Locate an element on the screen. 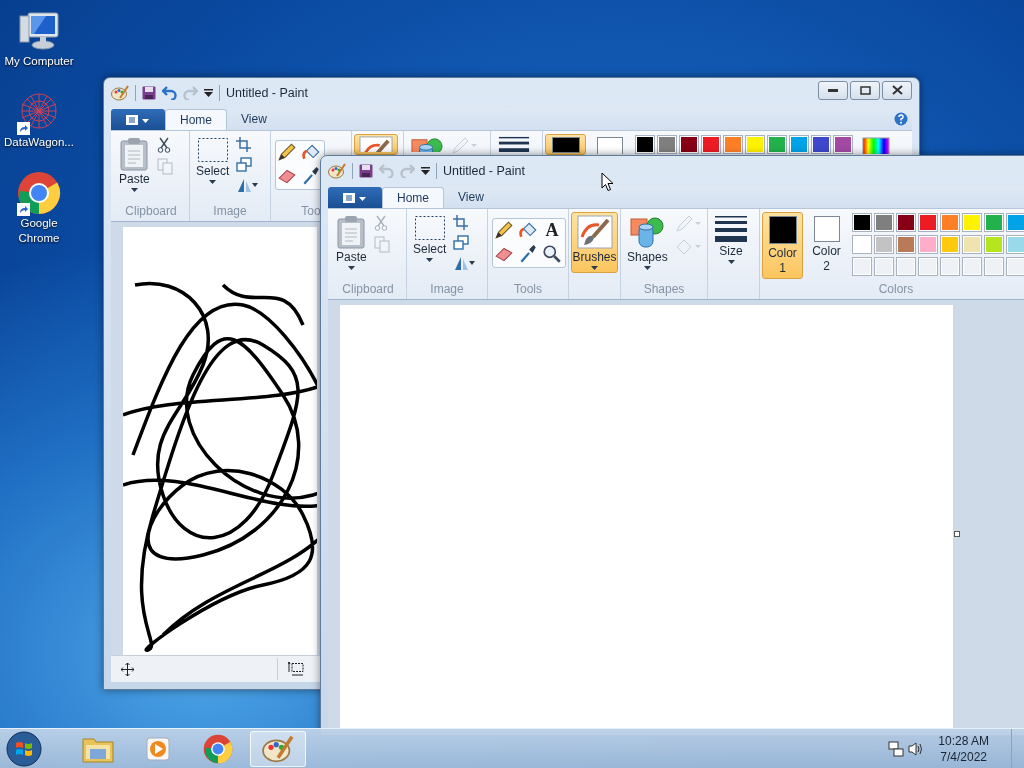  group-label: Shapes is located at coordinates (664, 290).